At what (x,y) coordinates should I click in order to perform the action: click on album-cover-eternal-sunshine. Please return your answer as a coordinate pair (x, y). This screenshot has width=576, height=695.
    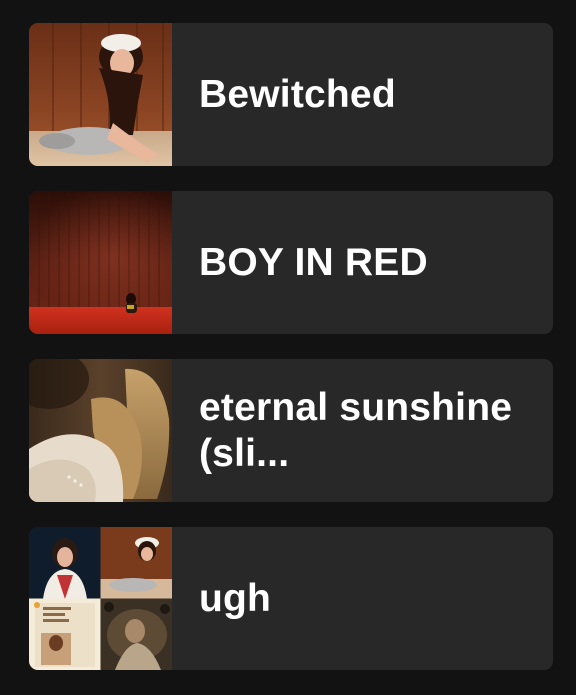
    Looking at the image, I should click on (100, 430).